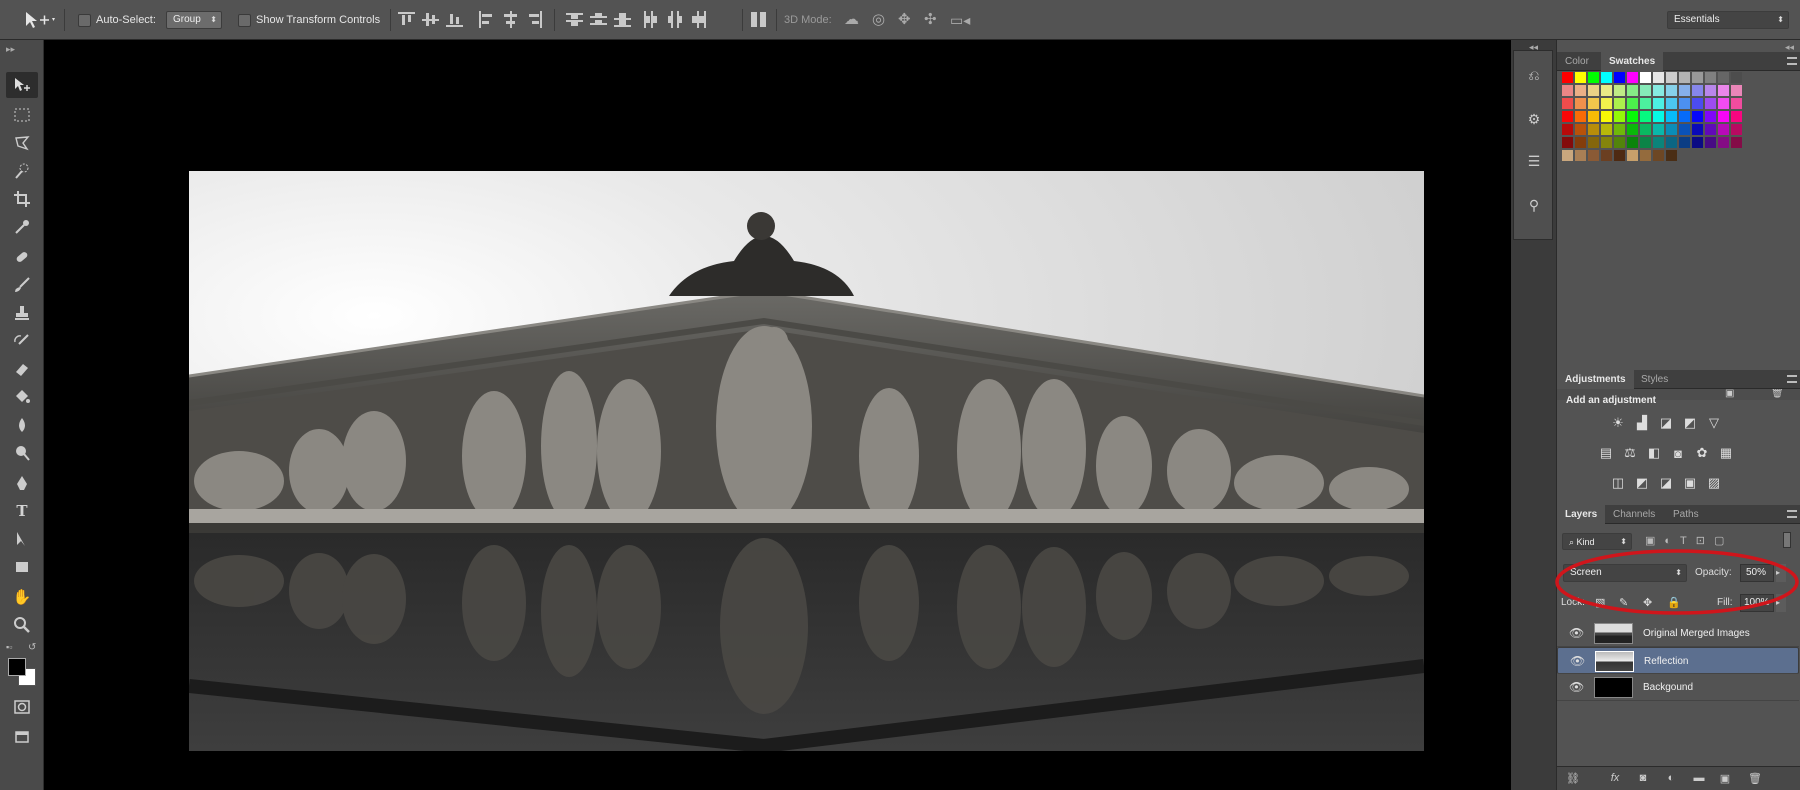  Describe the element at coordinates (22, 483) in the screenshot. I see `pen-tool-icon` at that location.